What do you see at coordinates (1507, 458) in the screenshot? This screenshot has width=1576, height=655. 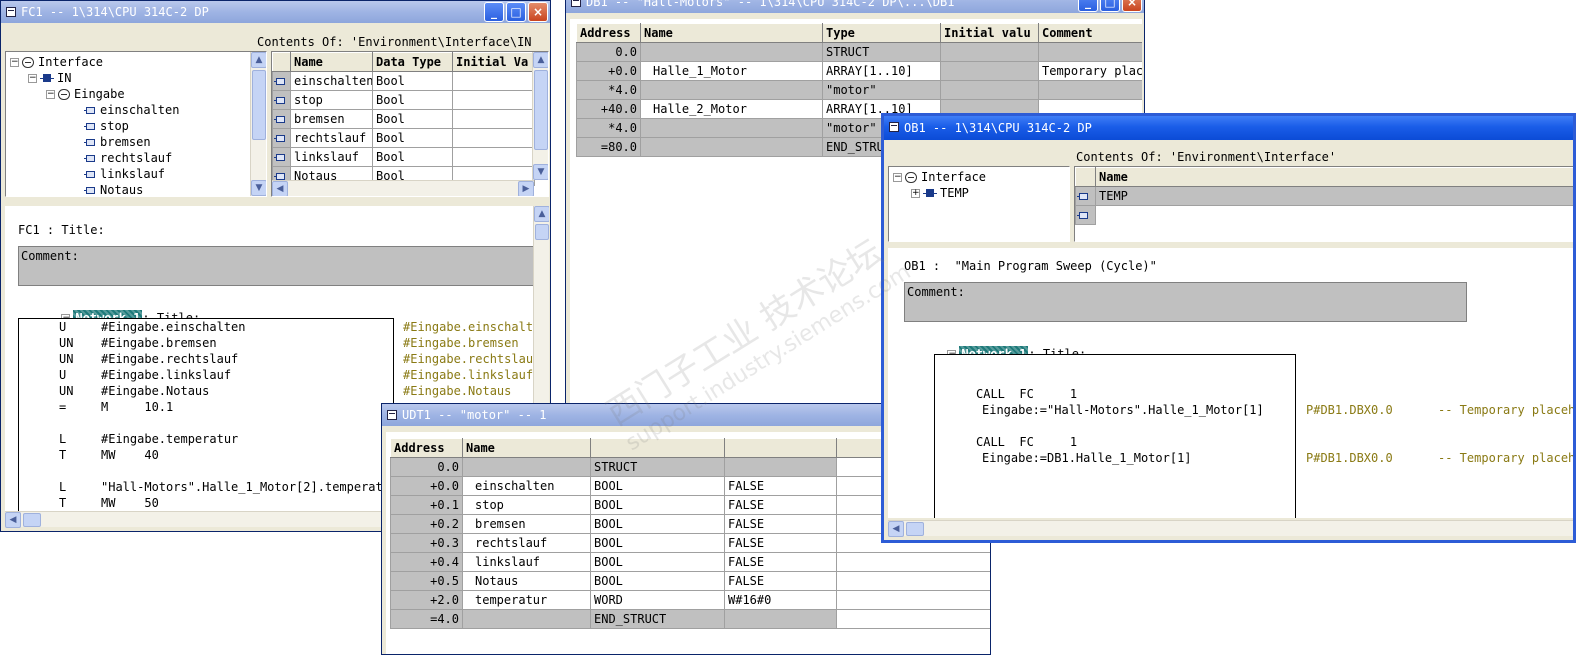 I see `call-comment: -- Temporary placeh` at bounding box center [1507, 458].